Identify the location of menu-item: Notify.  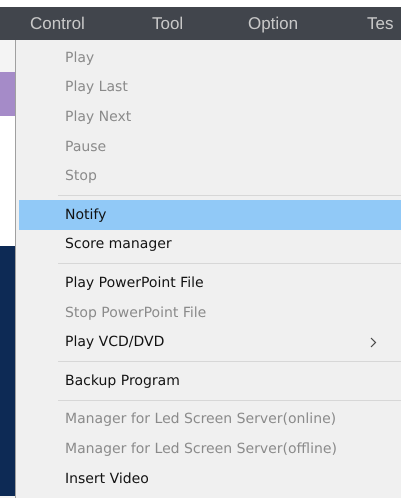
(210, 215).